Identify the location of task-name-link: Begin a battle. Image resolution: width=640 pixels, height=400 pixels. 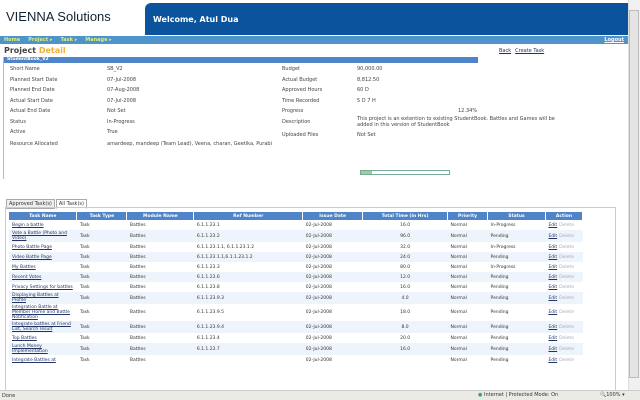
(43, 225).